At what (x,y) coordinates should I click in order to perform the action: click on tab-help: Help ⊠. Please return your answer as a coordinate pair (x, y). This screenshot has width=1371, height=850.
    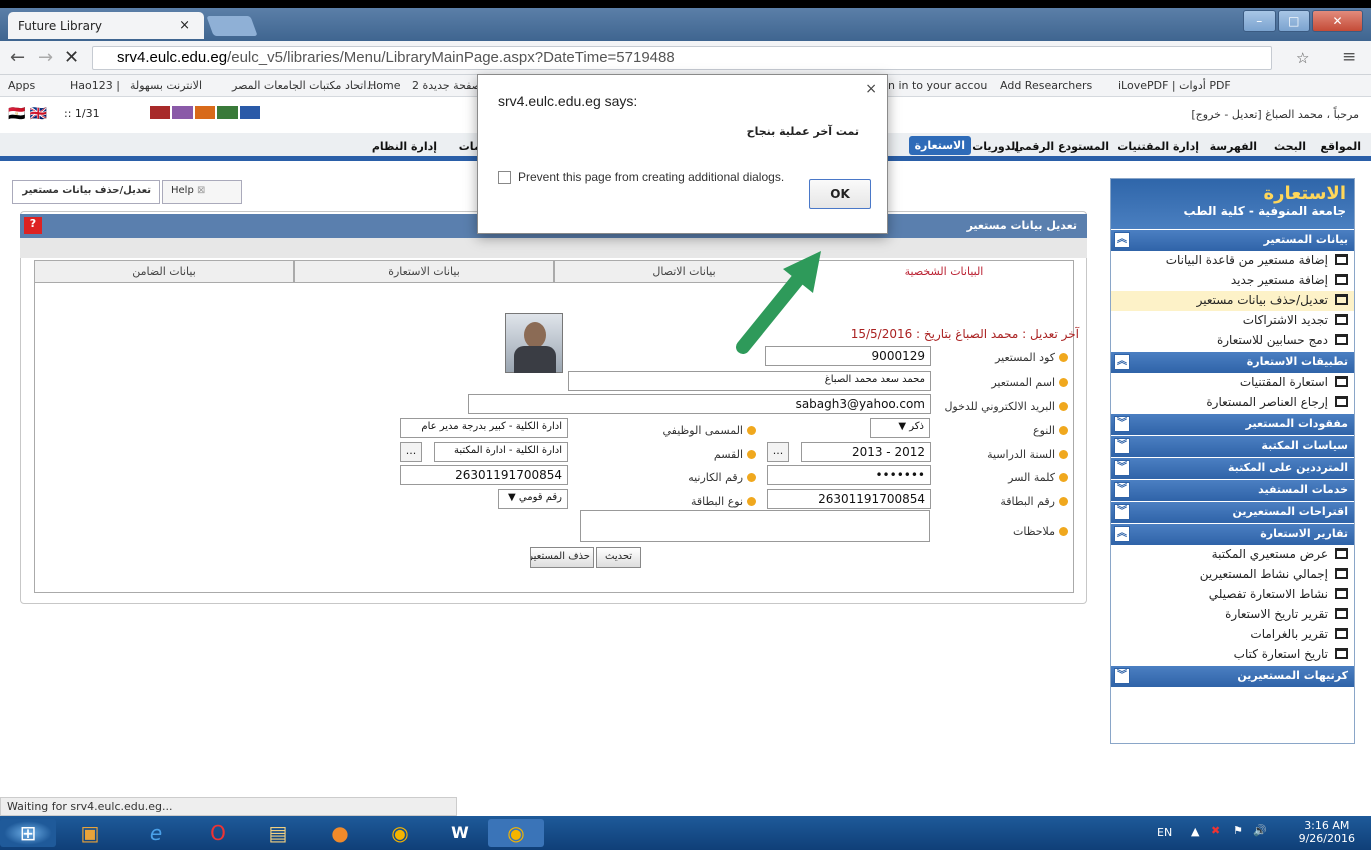
    Looking at the image, I should click on (202, 192).